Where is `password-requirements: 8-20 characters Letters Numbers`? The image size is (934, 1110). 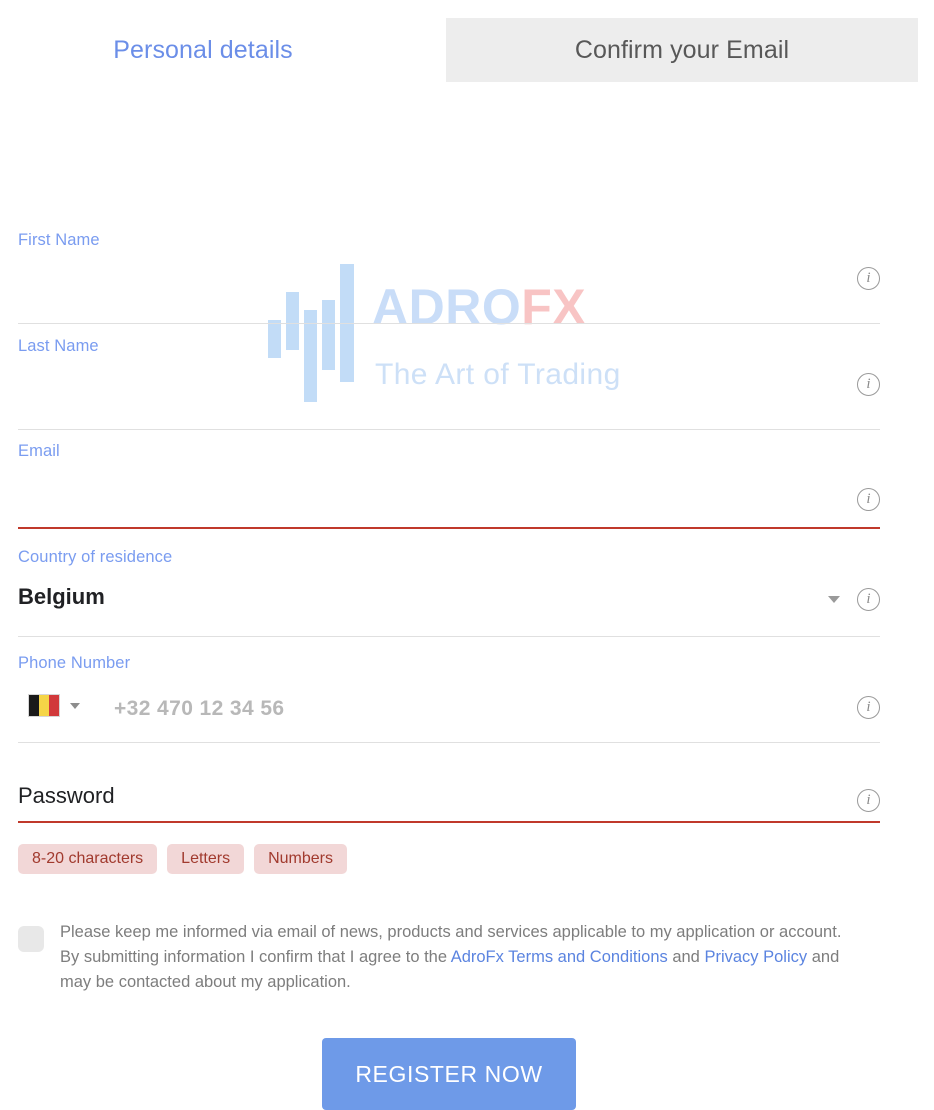 password-requirements: 8-20 characters Letters Numbers is located at coordinates (182, 859).